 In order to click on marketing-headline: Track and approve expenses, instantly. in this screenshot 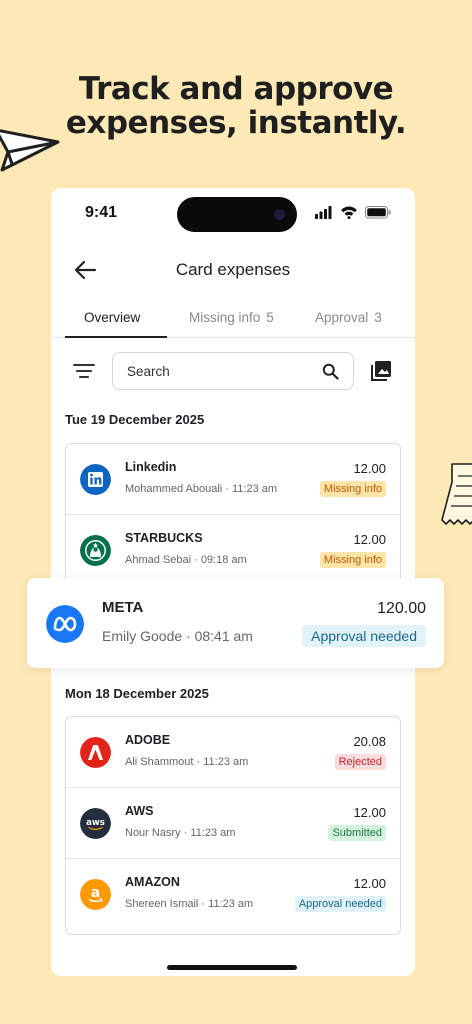, I will do `click(236, 106)`.